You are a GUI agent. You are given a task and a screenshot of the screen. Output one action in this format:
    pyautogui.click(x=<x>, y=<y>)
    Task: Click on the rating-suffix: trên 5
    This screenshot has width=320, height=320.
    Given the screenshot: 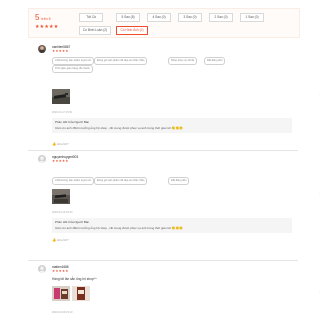 What is the action you would take?
    pyautogui.click(x=46, y=19)
    